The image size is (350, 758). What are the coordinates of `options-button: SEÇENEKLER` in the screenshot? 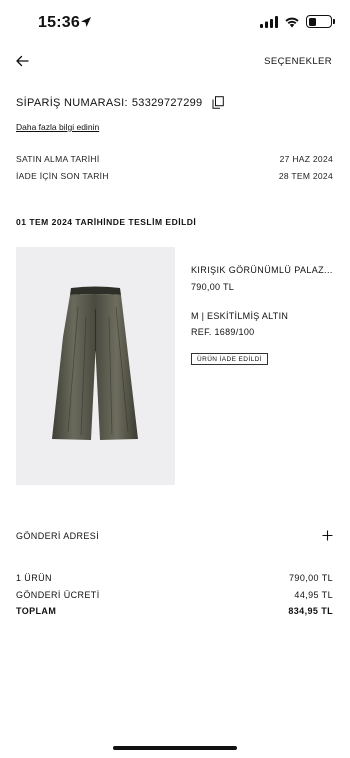 It's located at (298, 61).